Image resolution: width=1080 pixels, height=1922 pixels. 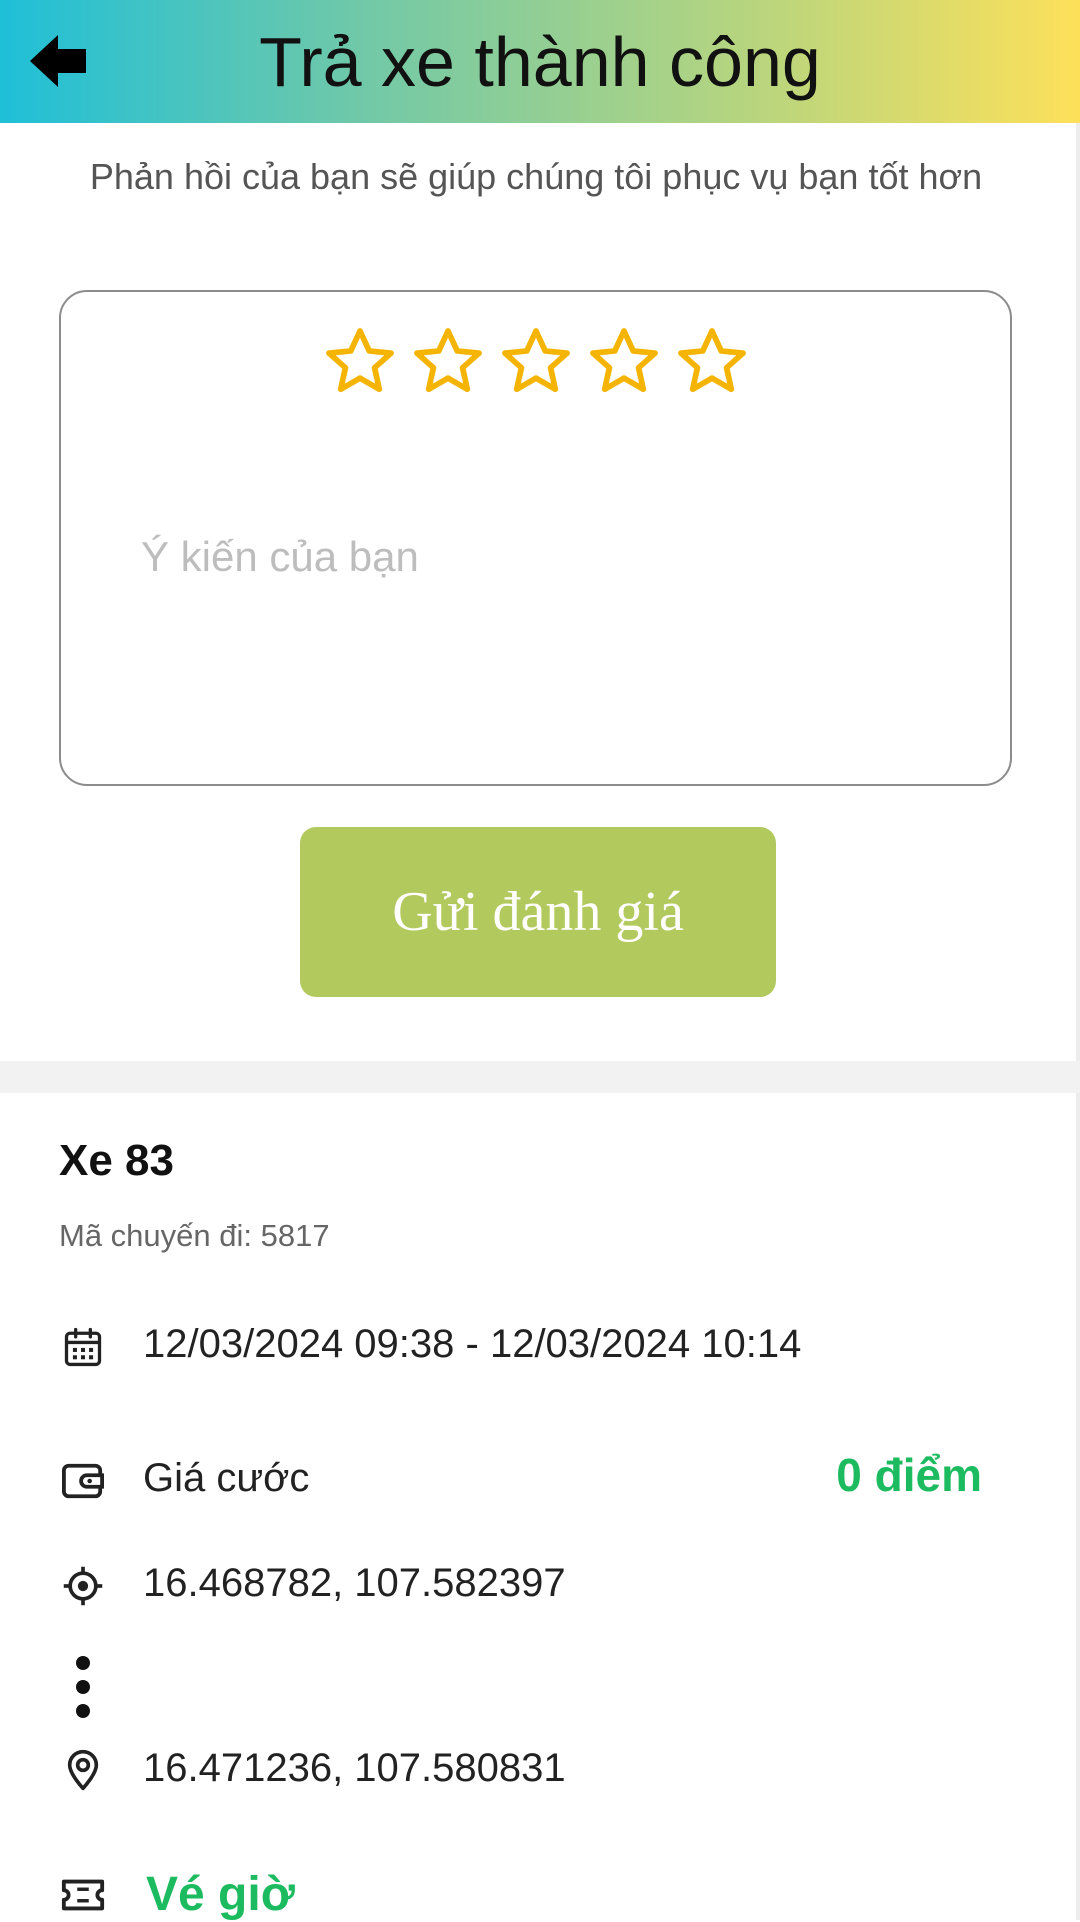 I want to click on vehicle-name: Xe 83, so click(x=116, y=1160).